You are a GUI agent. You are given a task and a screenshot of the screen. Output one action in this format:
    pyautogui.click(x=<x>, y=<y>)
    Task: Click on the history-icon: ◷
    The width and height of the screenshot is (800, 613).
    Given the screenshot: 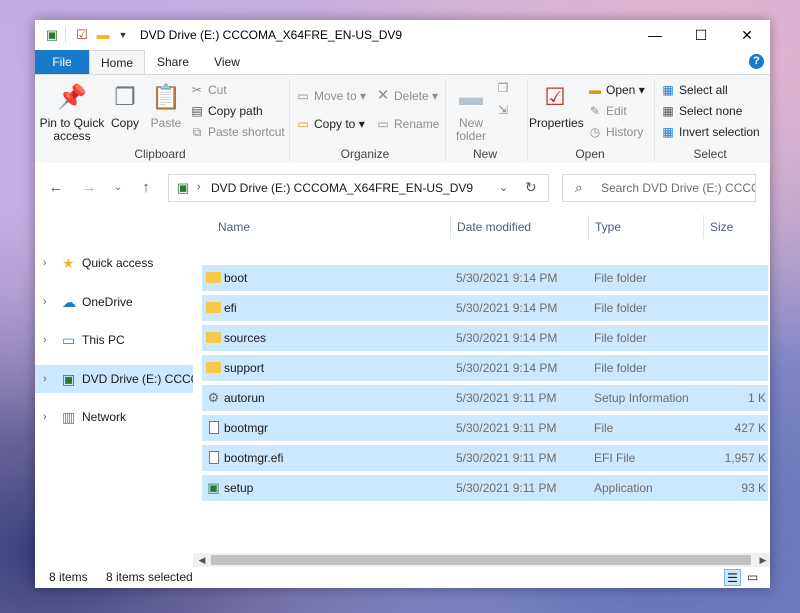 What is the action you would take?
    pyautogui.click(x=595, y=132)
    